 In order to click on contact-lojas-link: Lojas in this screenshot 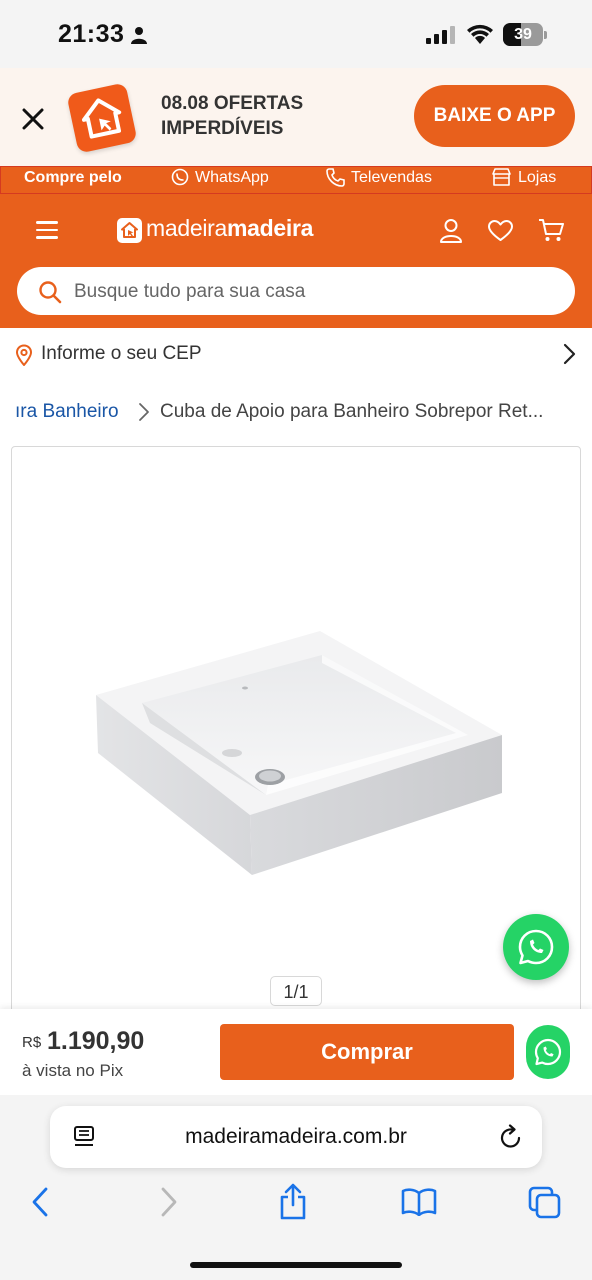, I will do `click(537, 178)`.